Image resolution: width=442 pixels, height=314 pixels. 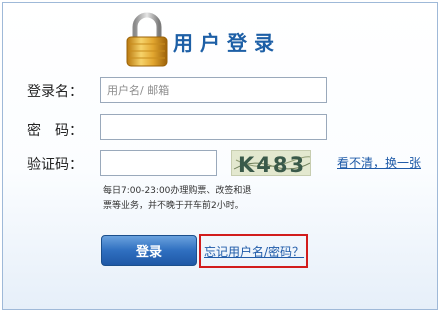 I want to click on note-line-2: 票等业务，并不晚于开车前2小时。, so click(x=173, y=206).